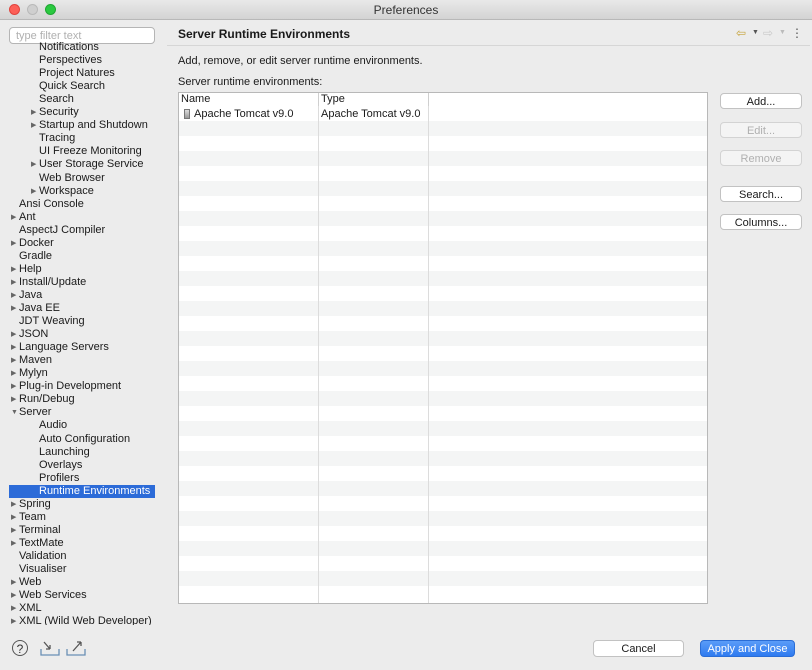 This screenshot has height=670, width=812. Describe the element at coordinates (374, 114) in the screenshot. I see `table-row-type: Apache Tomcat v9.0` at that location.